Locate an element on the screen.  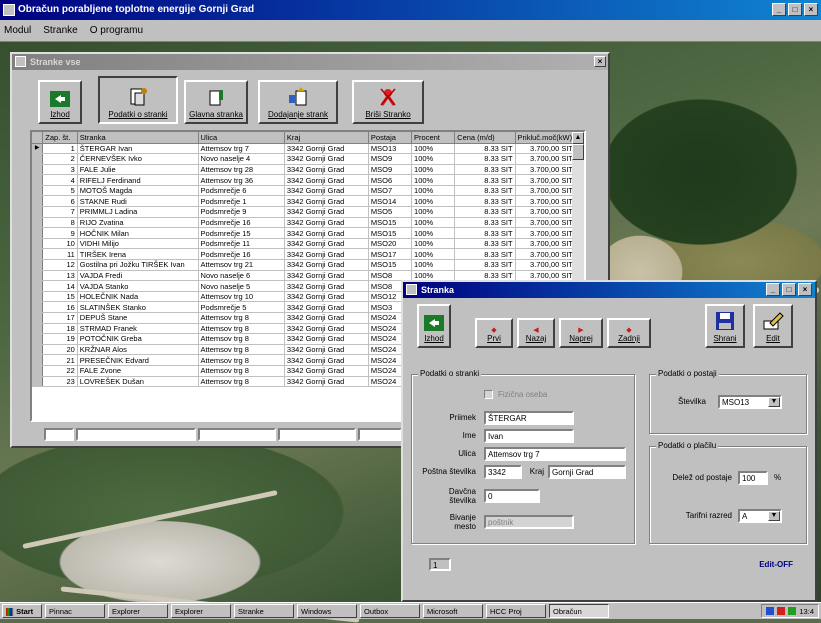
menu-modul: Modul is located at coordinates (17, 30).